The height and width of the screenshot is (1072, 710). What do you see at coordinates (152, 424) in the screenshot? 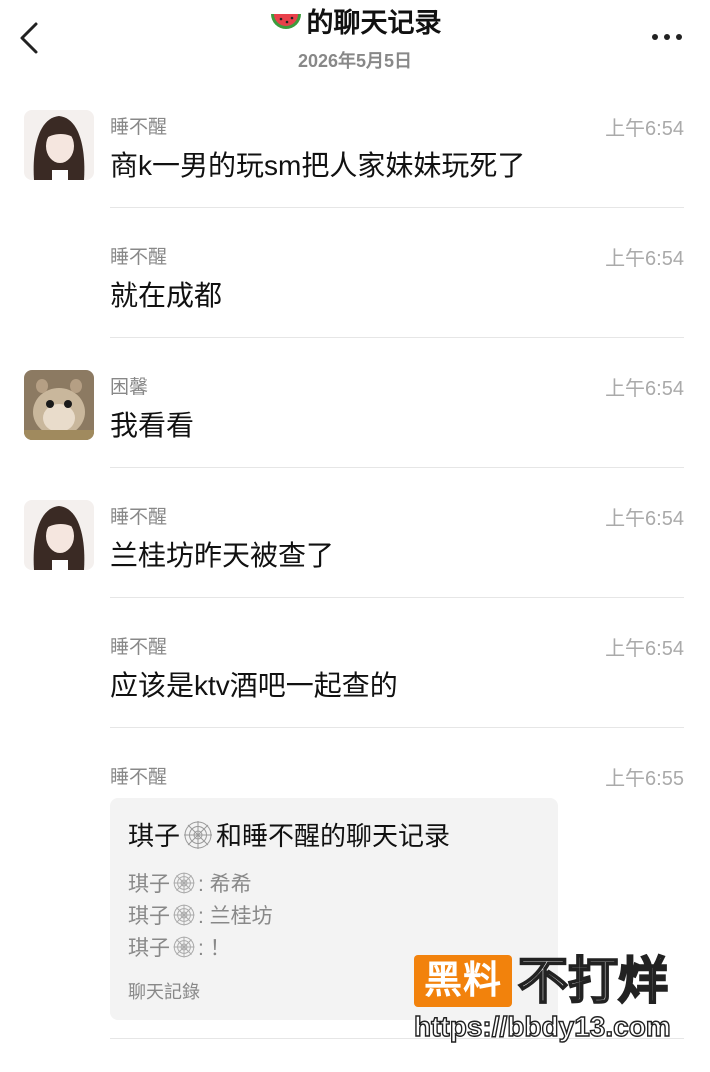
I see `message-text: 我看看` at bounding box center [152, 424].